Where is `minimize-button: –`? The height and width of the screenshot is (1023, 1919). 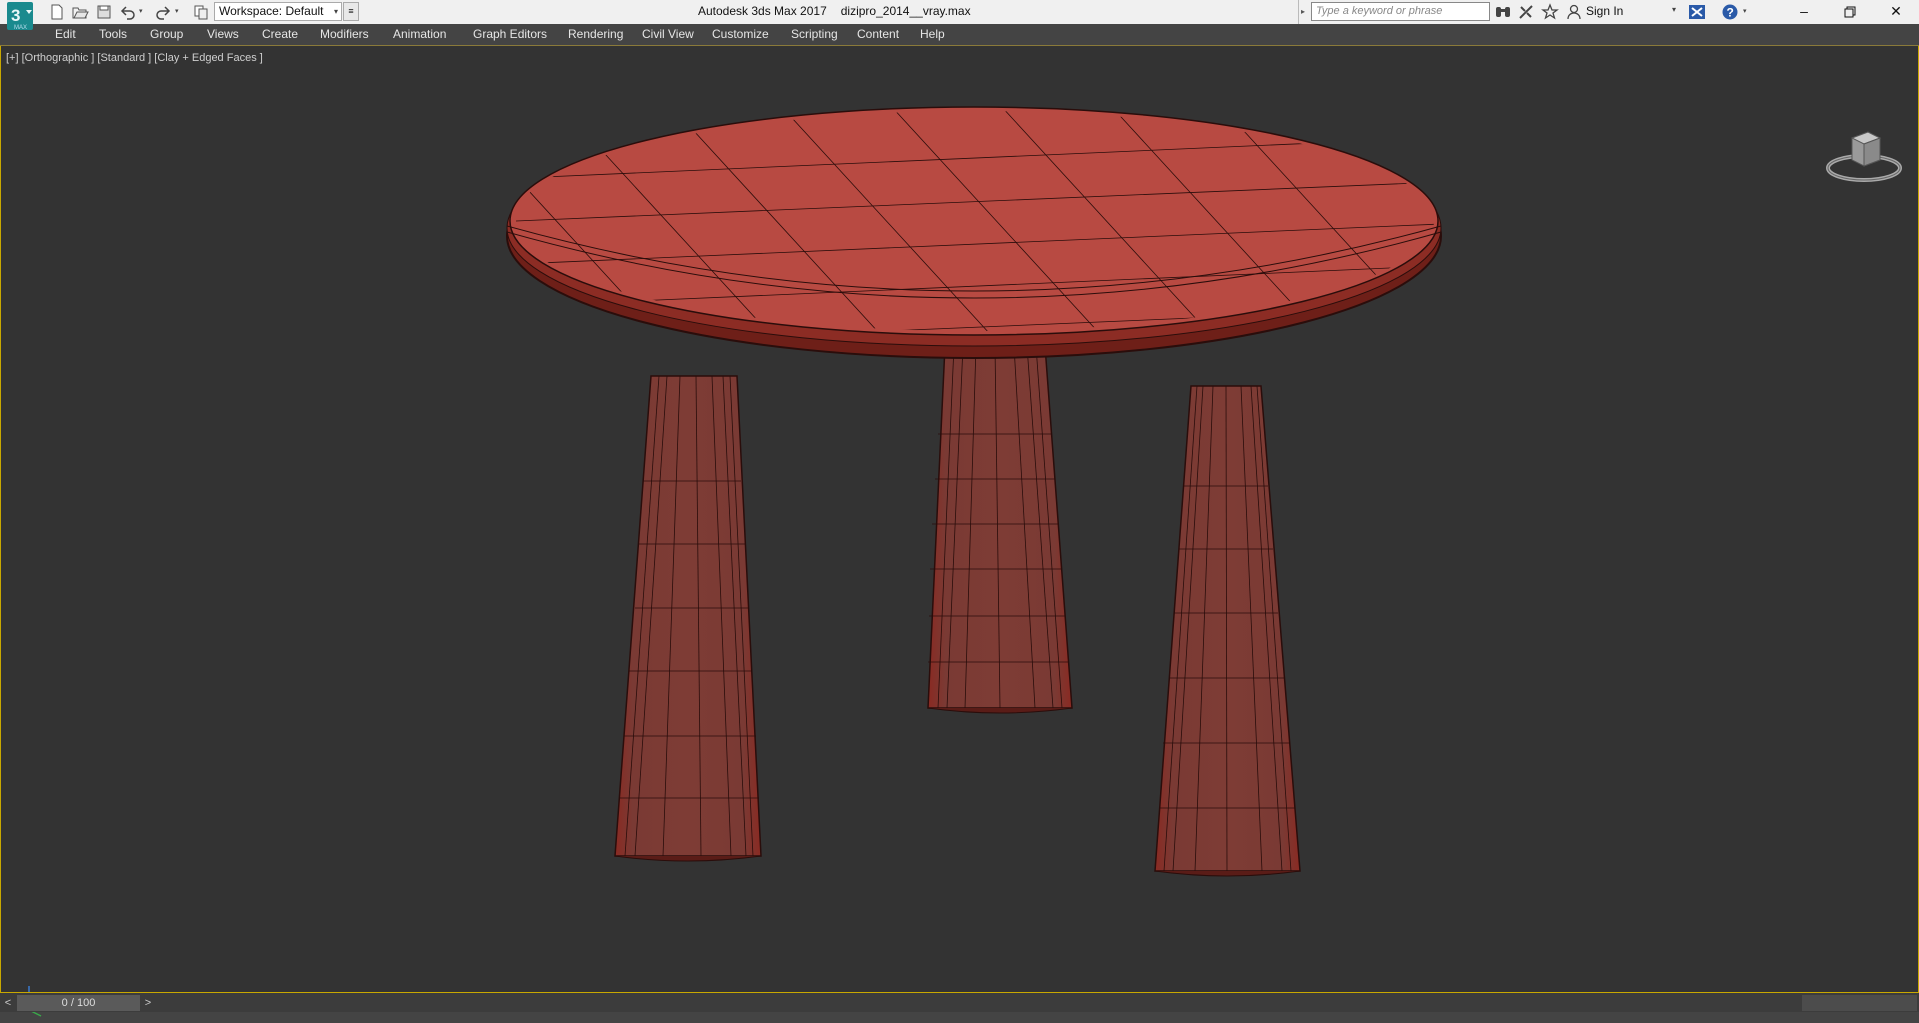
minimize-button: – is located at coordinates (1804, 12).